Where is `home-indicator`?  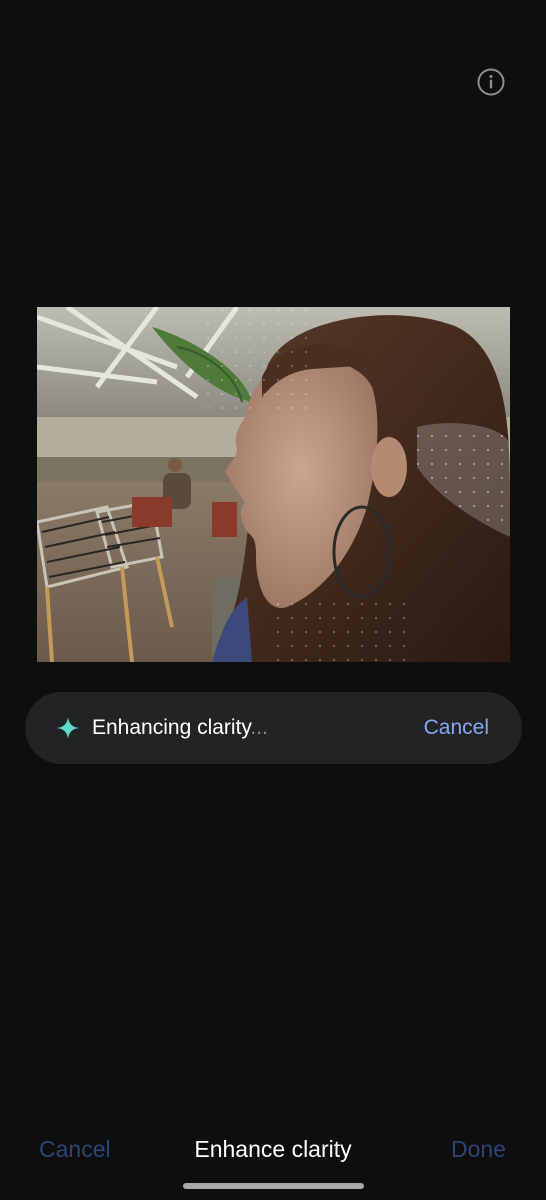 home-indicator is located at coordinates (273, 1186).